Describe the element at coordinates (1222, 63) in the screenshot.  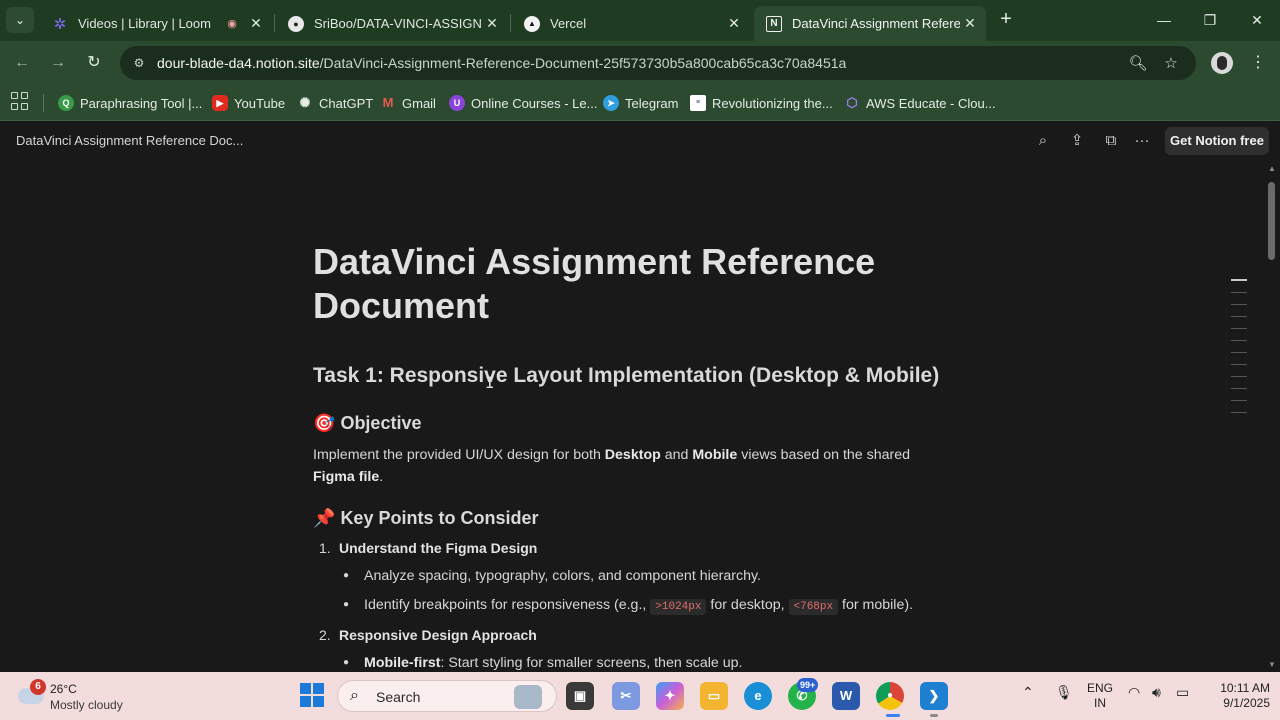
I see `profile-avatar` at that location.